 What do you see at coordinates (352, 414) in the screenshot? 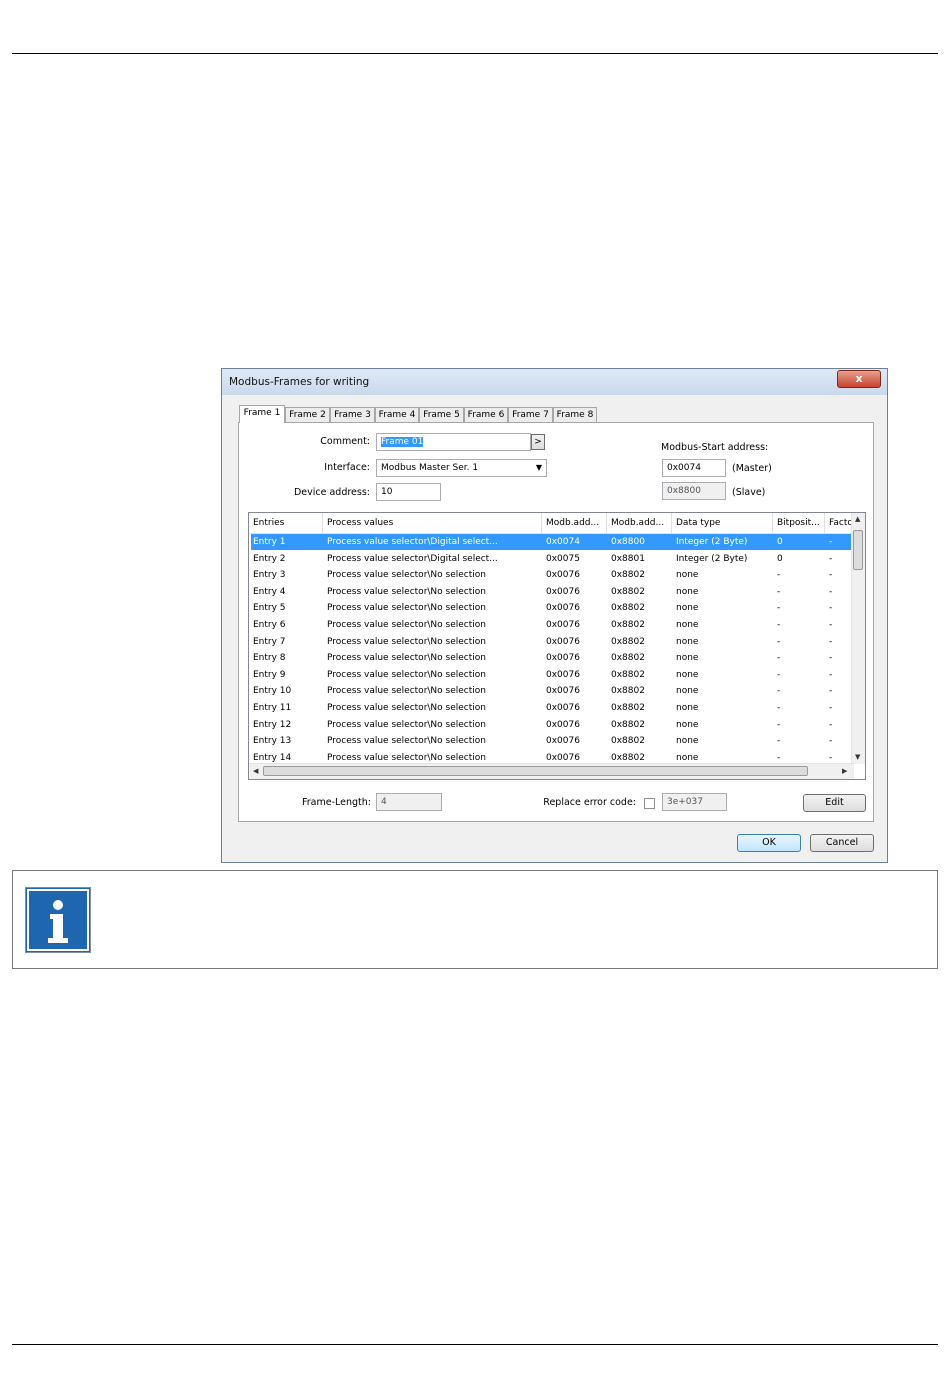
I see `tab-frame-3: Frame 3` at bounding box center [352, 414].